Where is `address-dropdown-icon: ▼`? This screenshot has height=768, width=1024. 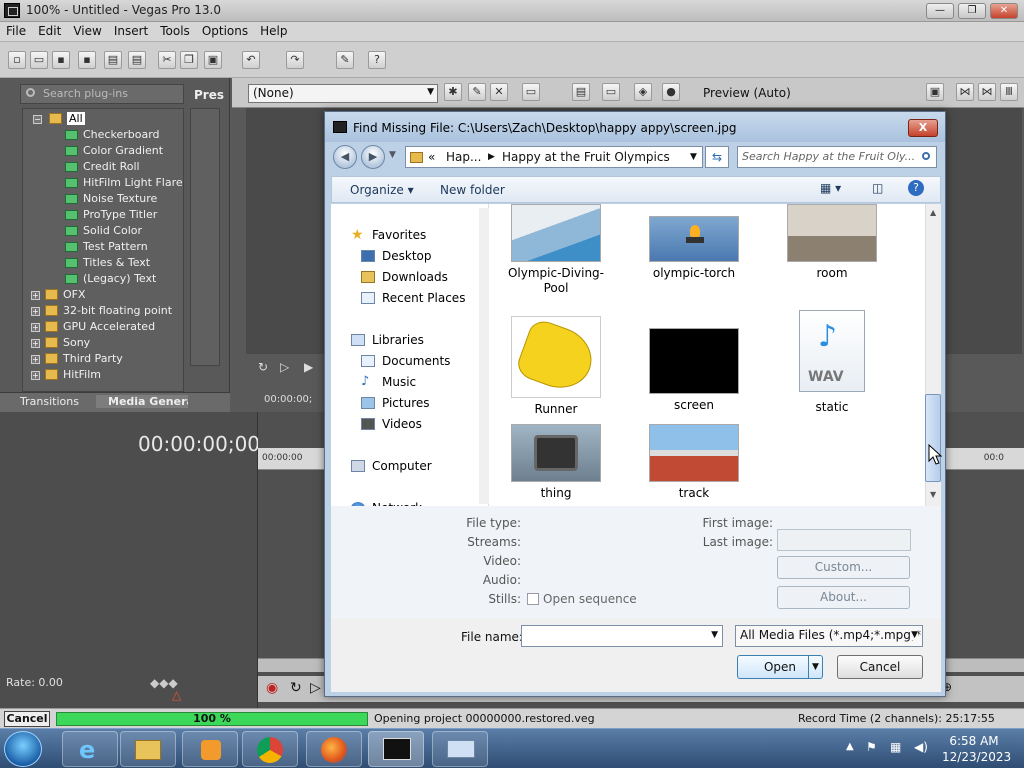
address-dropdown-icon: ▼ is located at coordinates (693, 157).